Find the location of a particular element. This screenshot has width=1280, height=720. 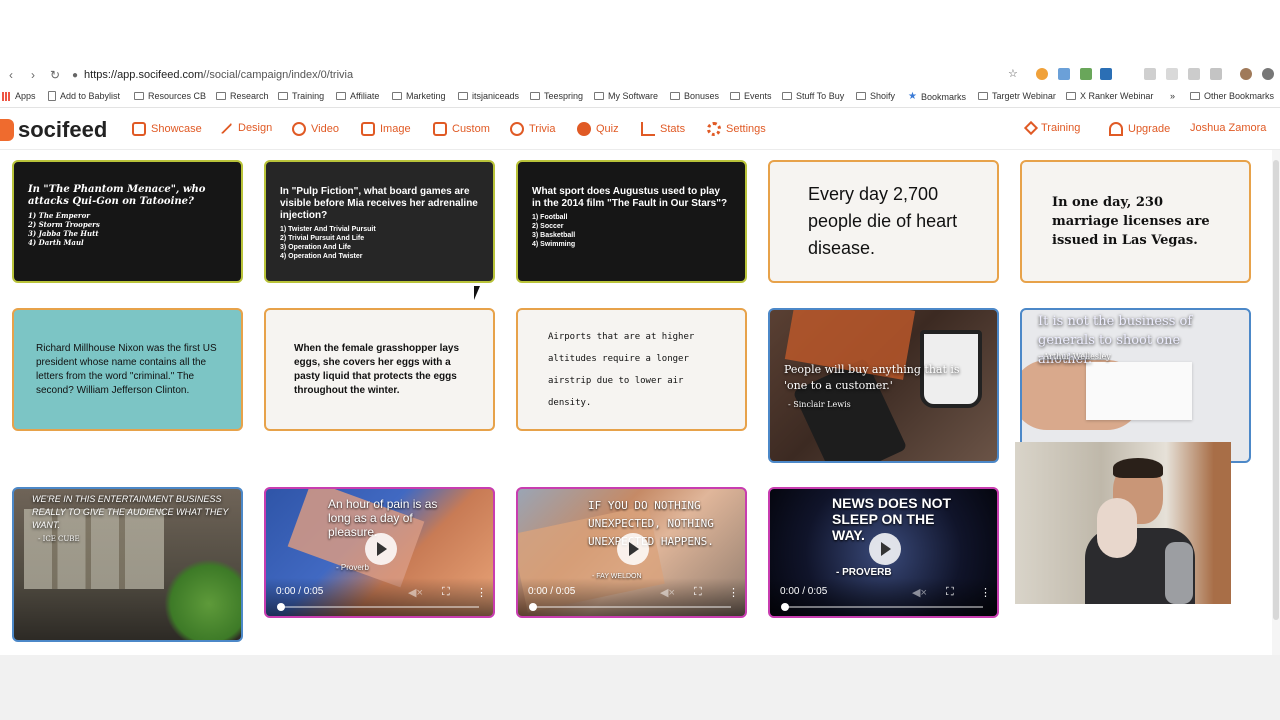

profile-avatar is located at coordinates (1246, 74).